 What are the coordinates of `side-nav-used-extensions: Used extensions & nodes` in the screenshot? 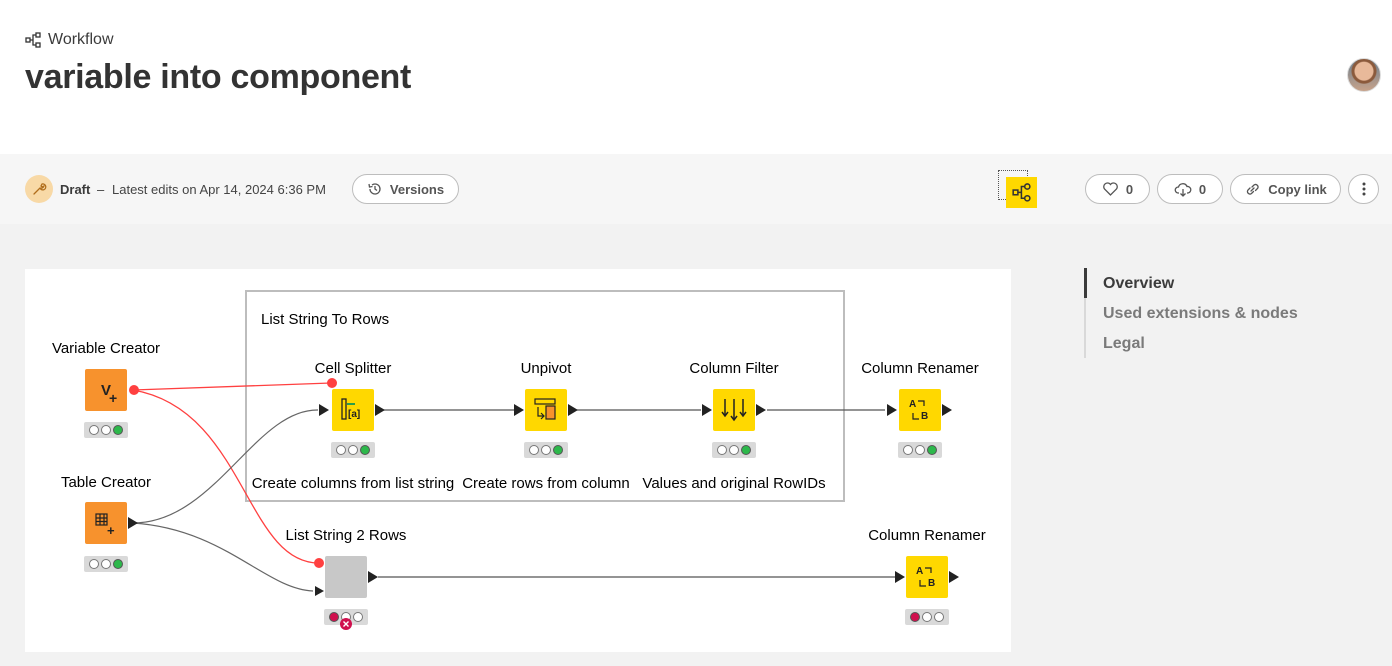 It's located at (1200, 314).